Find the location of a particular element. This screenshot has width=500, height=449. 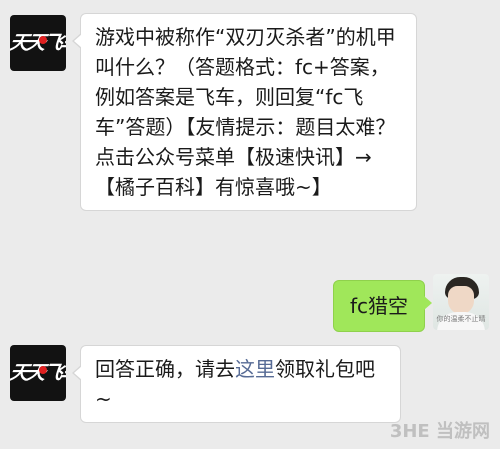

message-text: fc猎空 is located at coordinates (379, 306).